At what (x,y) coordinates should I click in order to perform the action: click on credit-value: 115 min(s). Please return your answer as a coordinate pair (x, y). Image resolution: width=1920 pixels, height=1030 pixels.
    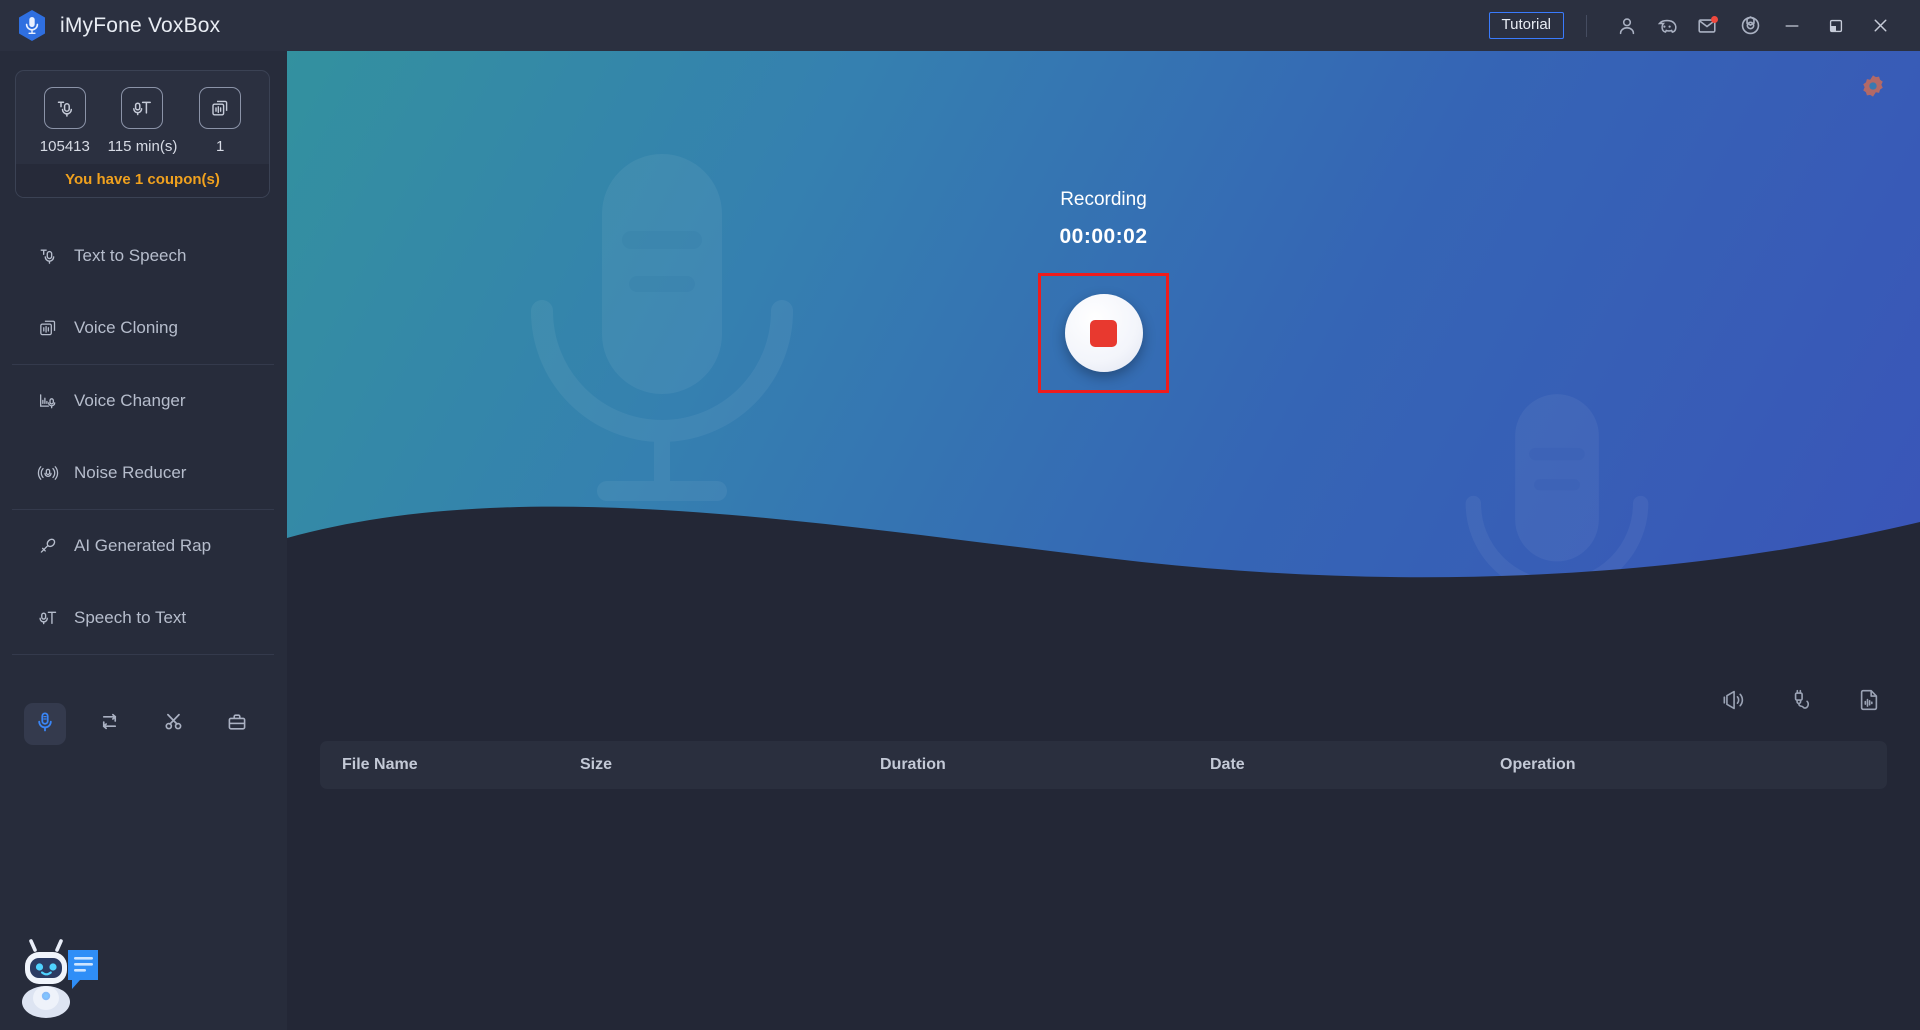
    Looking at the image, I should click on (142, 146).